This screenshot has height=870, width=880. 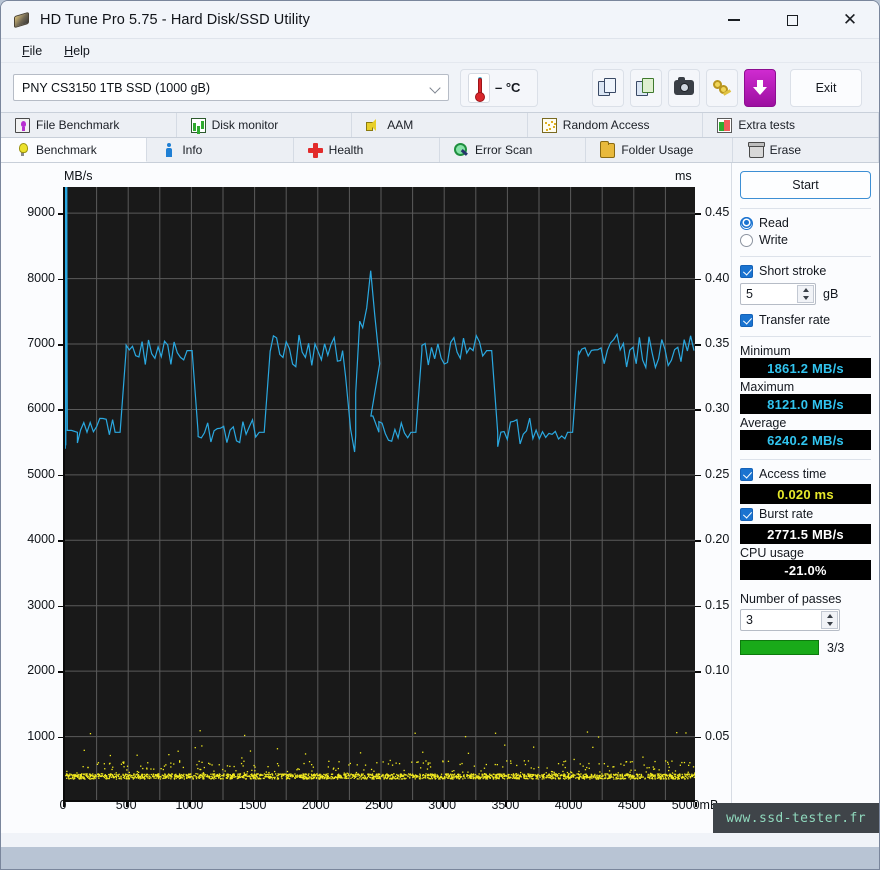 I want to click on tab-file-benchmark: File Benchmark, so click(x=89, y=125).